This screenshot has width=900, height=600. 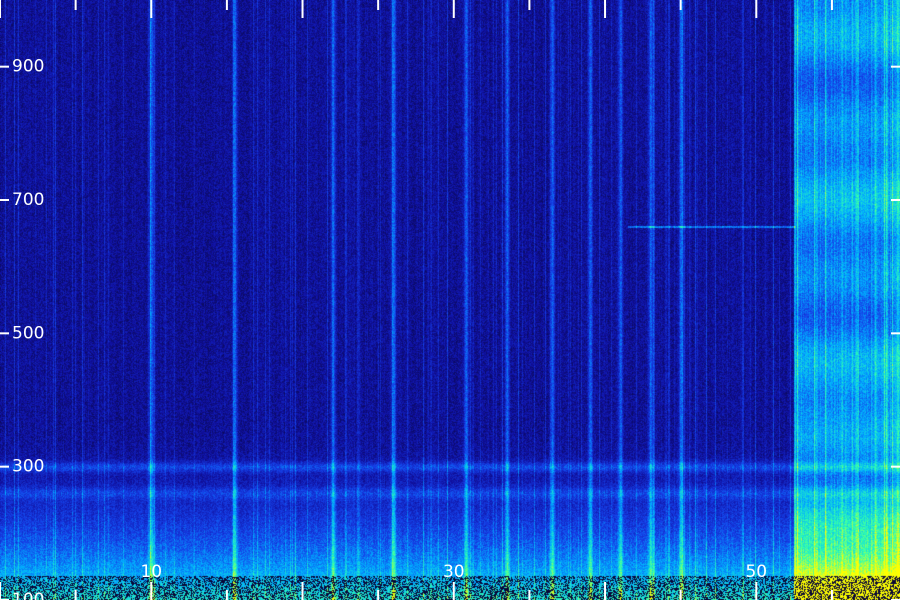 I want to click on x-tick-label-10: 10, so click(x=151, y=572).